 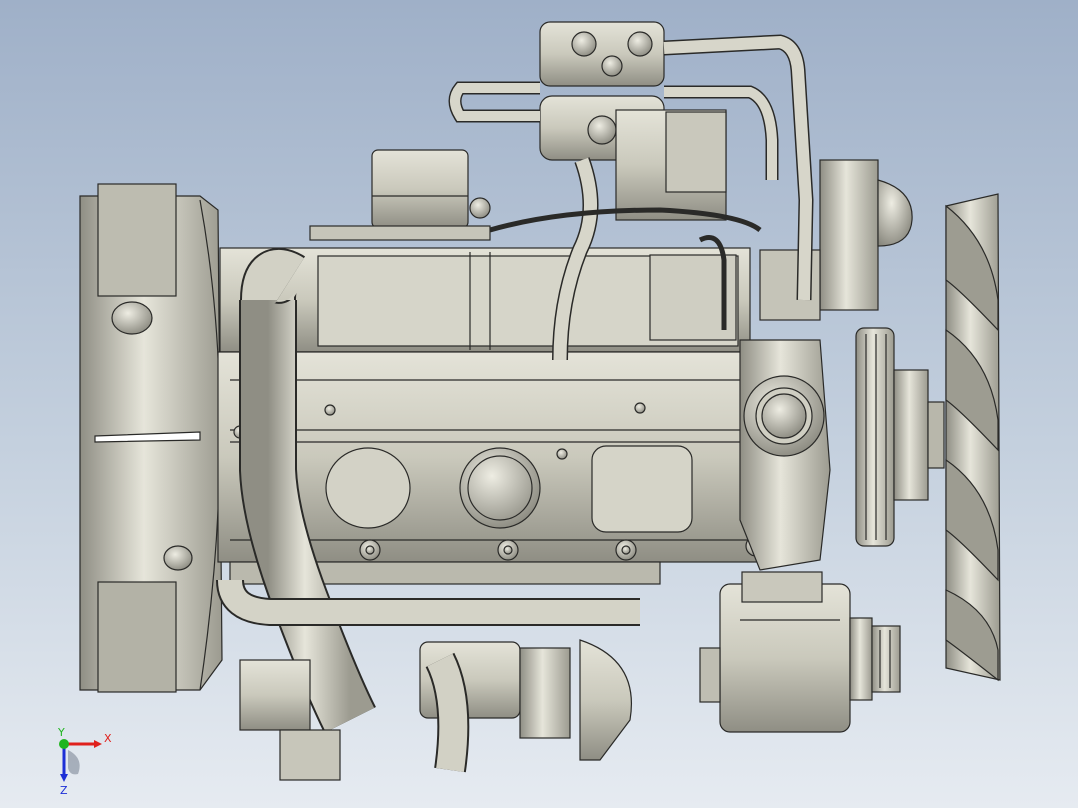 I want to click on triad-shadow, so click(x=74, y=762).